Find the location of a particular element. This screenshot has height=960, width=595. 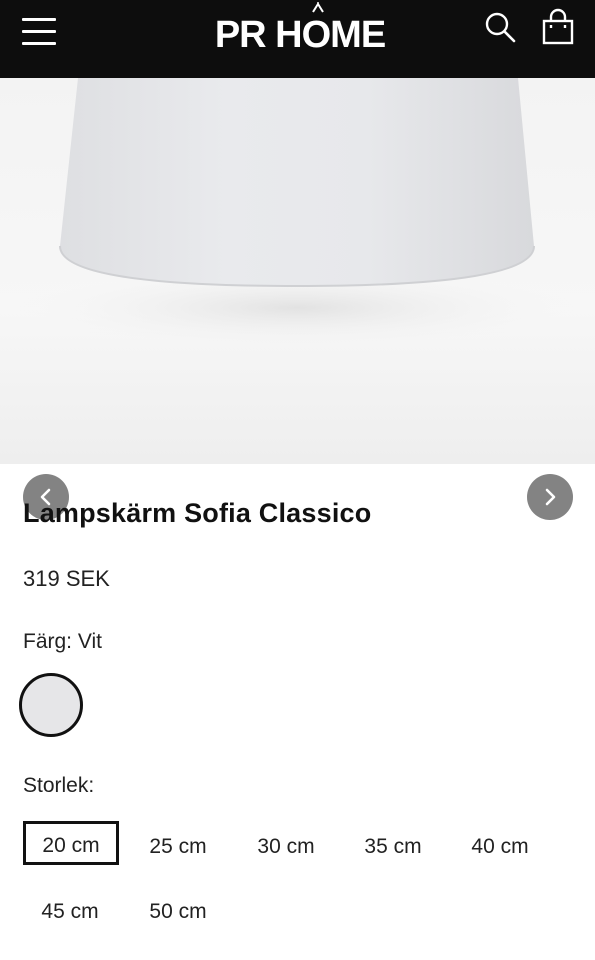

brand-logo: PR HOME is located at coordinates (300, 35).